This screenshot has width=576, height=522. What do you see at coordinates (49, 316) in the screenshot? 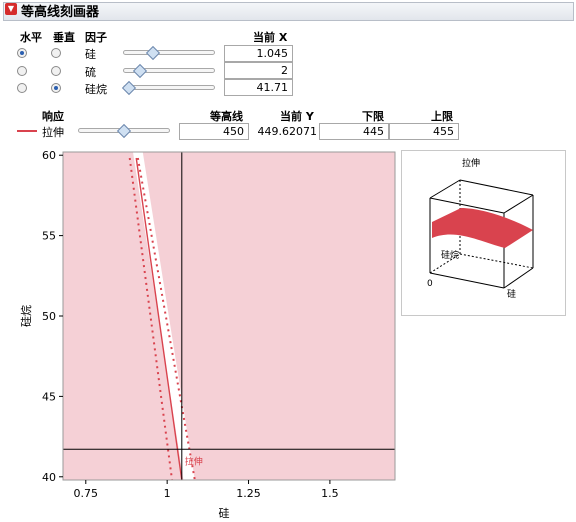
I see `y-tick-label: 50` at bounding box center [49, 316].